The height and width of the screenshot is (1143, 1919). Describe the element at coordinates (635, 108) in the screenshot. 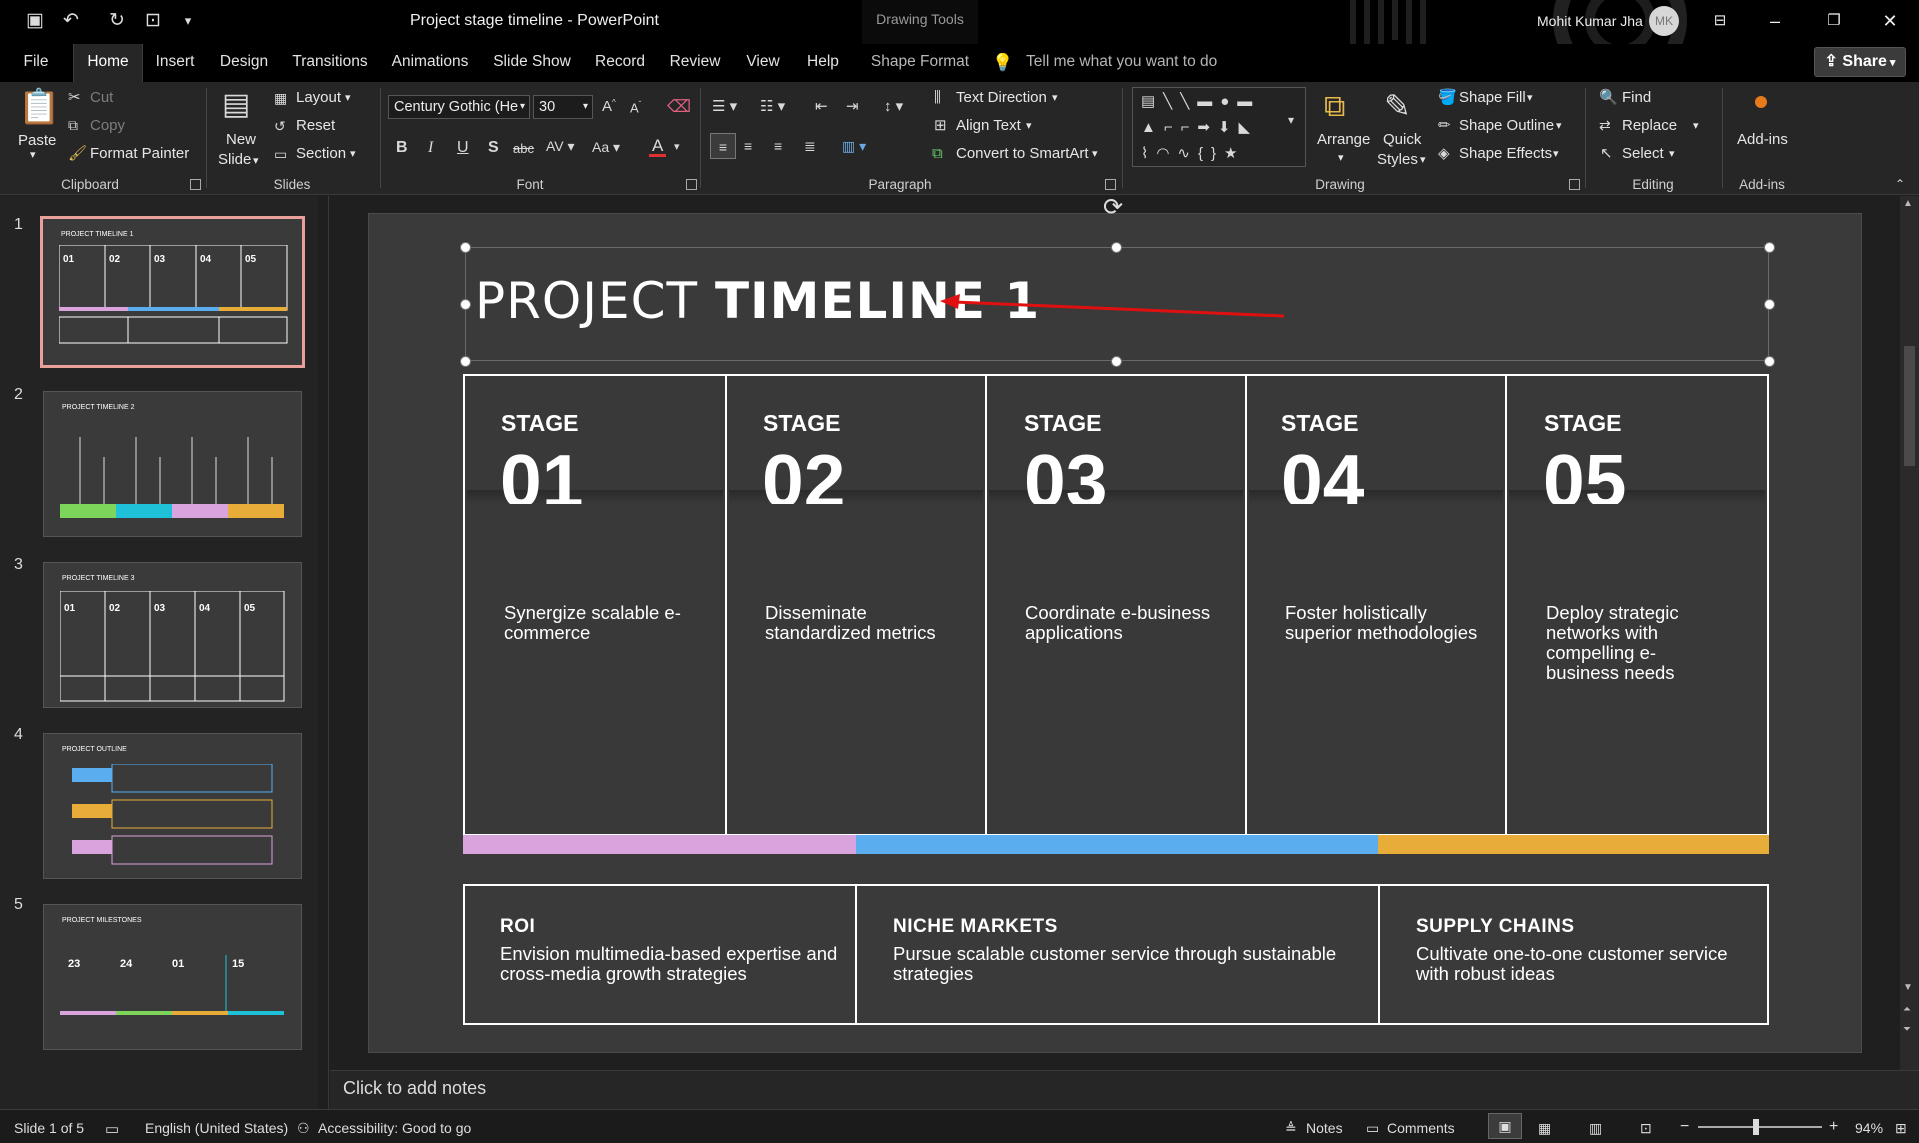

I see `shrink-font-icon: Aˇ` at that location.